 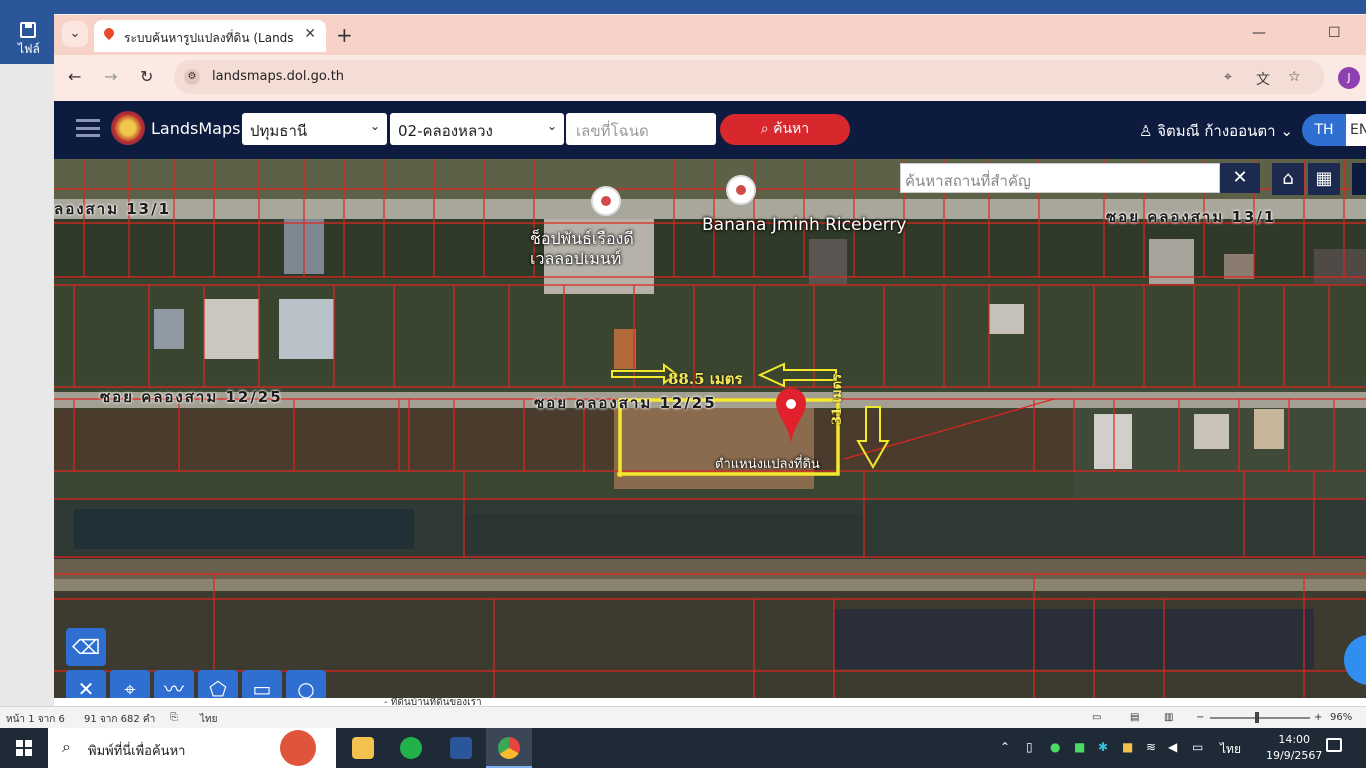 What do you see at coordinates (310, 34) in the screenshot?
I see `tab-close-icon: ✕` at bounding box center [310, 34].